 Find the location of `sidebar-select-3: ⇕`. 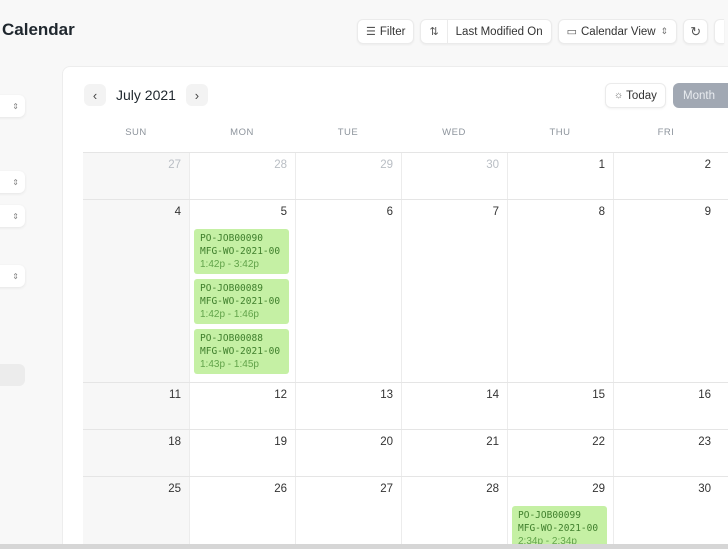

sidebar-select-3: ⇕ is located at coordinates (12, 216).